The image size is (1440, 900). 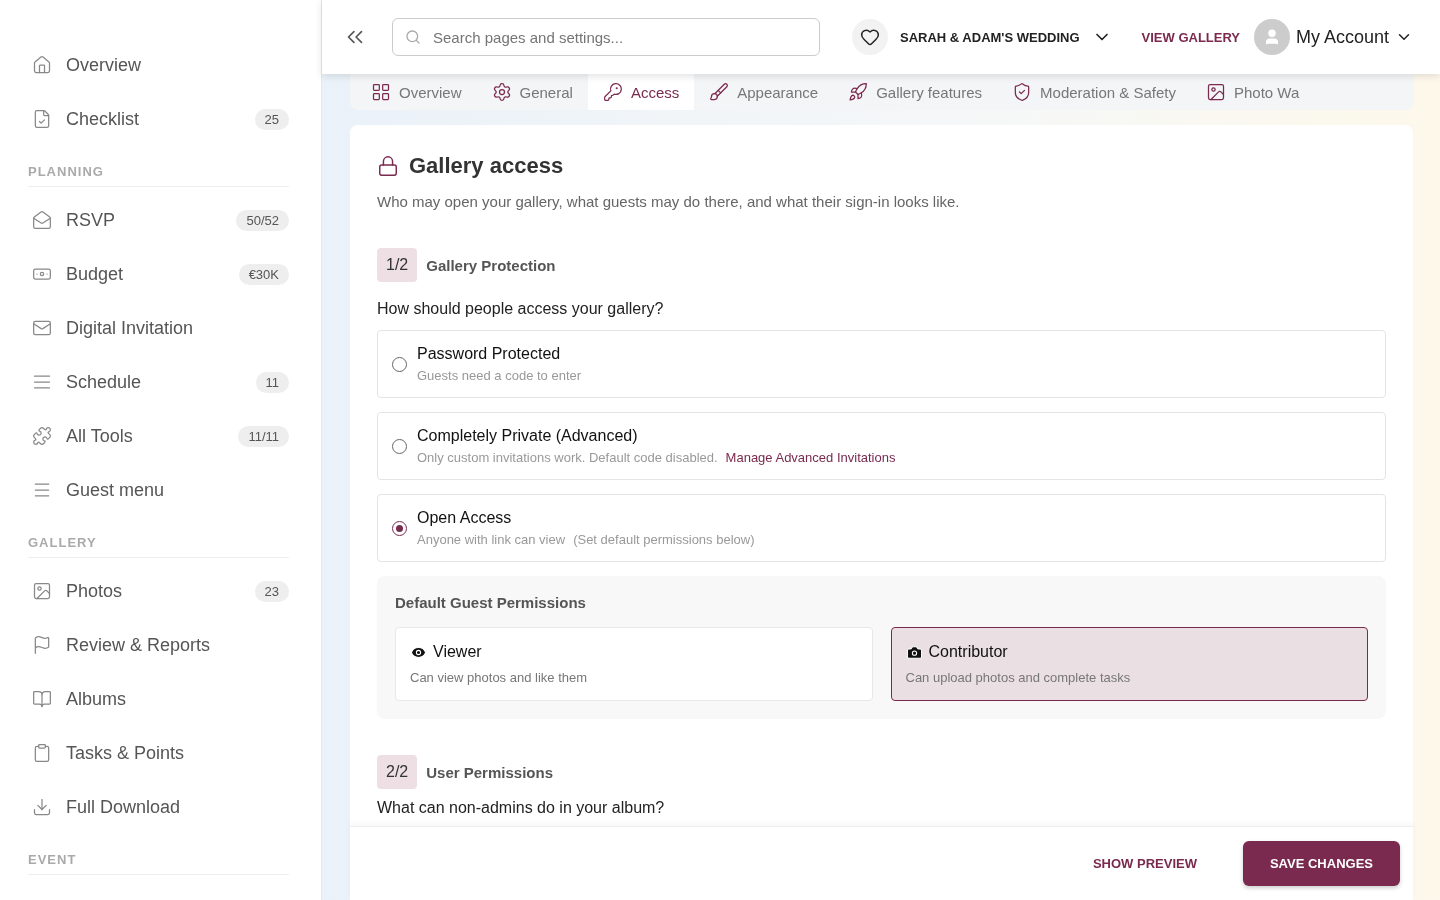 What do you see at coordinates (158, 645) in the screenshot?
I see `sidebar-item: Review & Reports` at bounding box center [158, 645].